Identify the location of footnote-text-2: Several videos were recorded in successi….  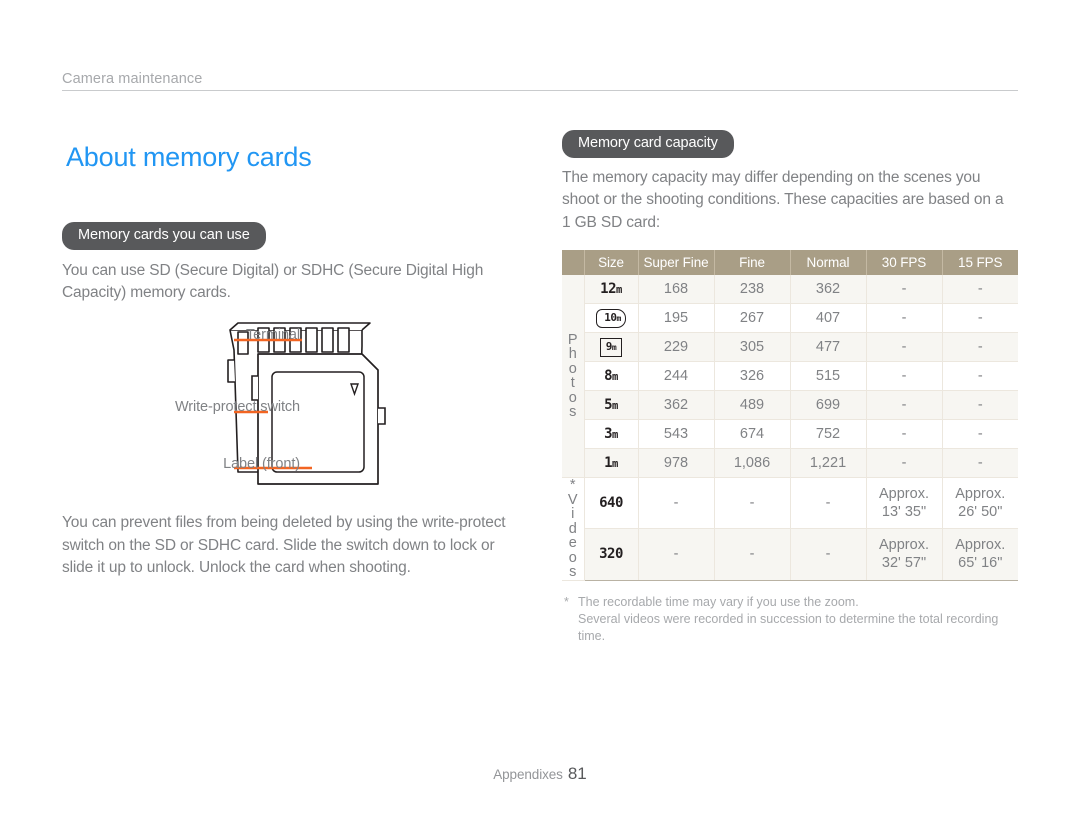
(788, 627).